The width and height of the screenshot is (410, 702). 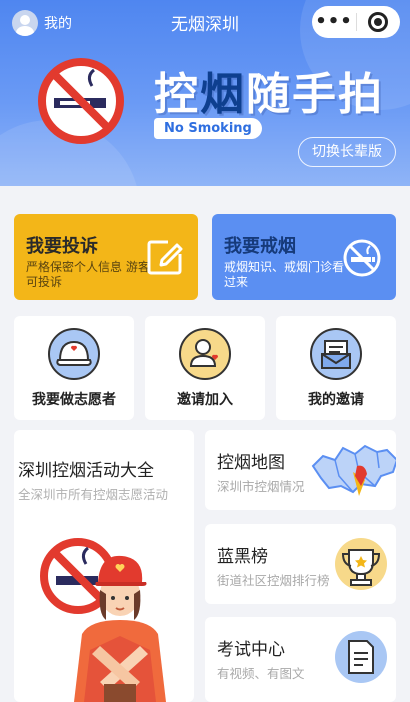 What do you see at coordinates (251, 463) in the screenshot?
I see `map-title: 控烟地图` at bounding box center [251, 463].